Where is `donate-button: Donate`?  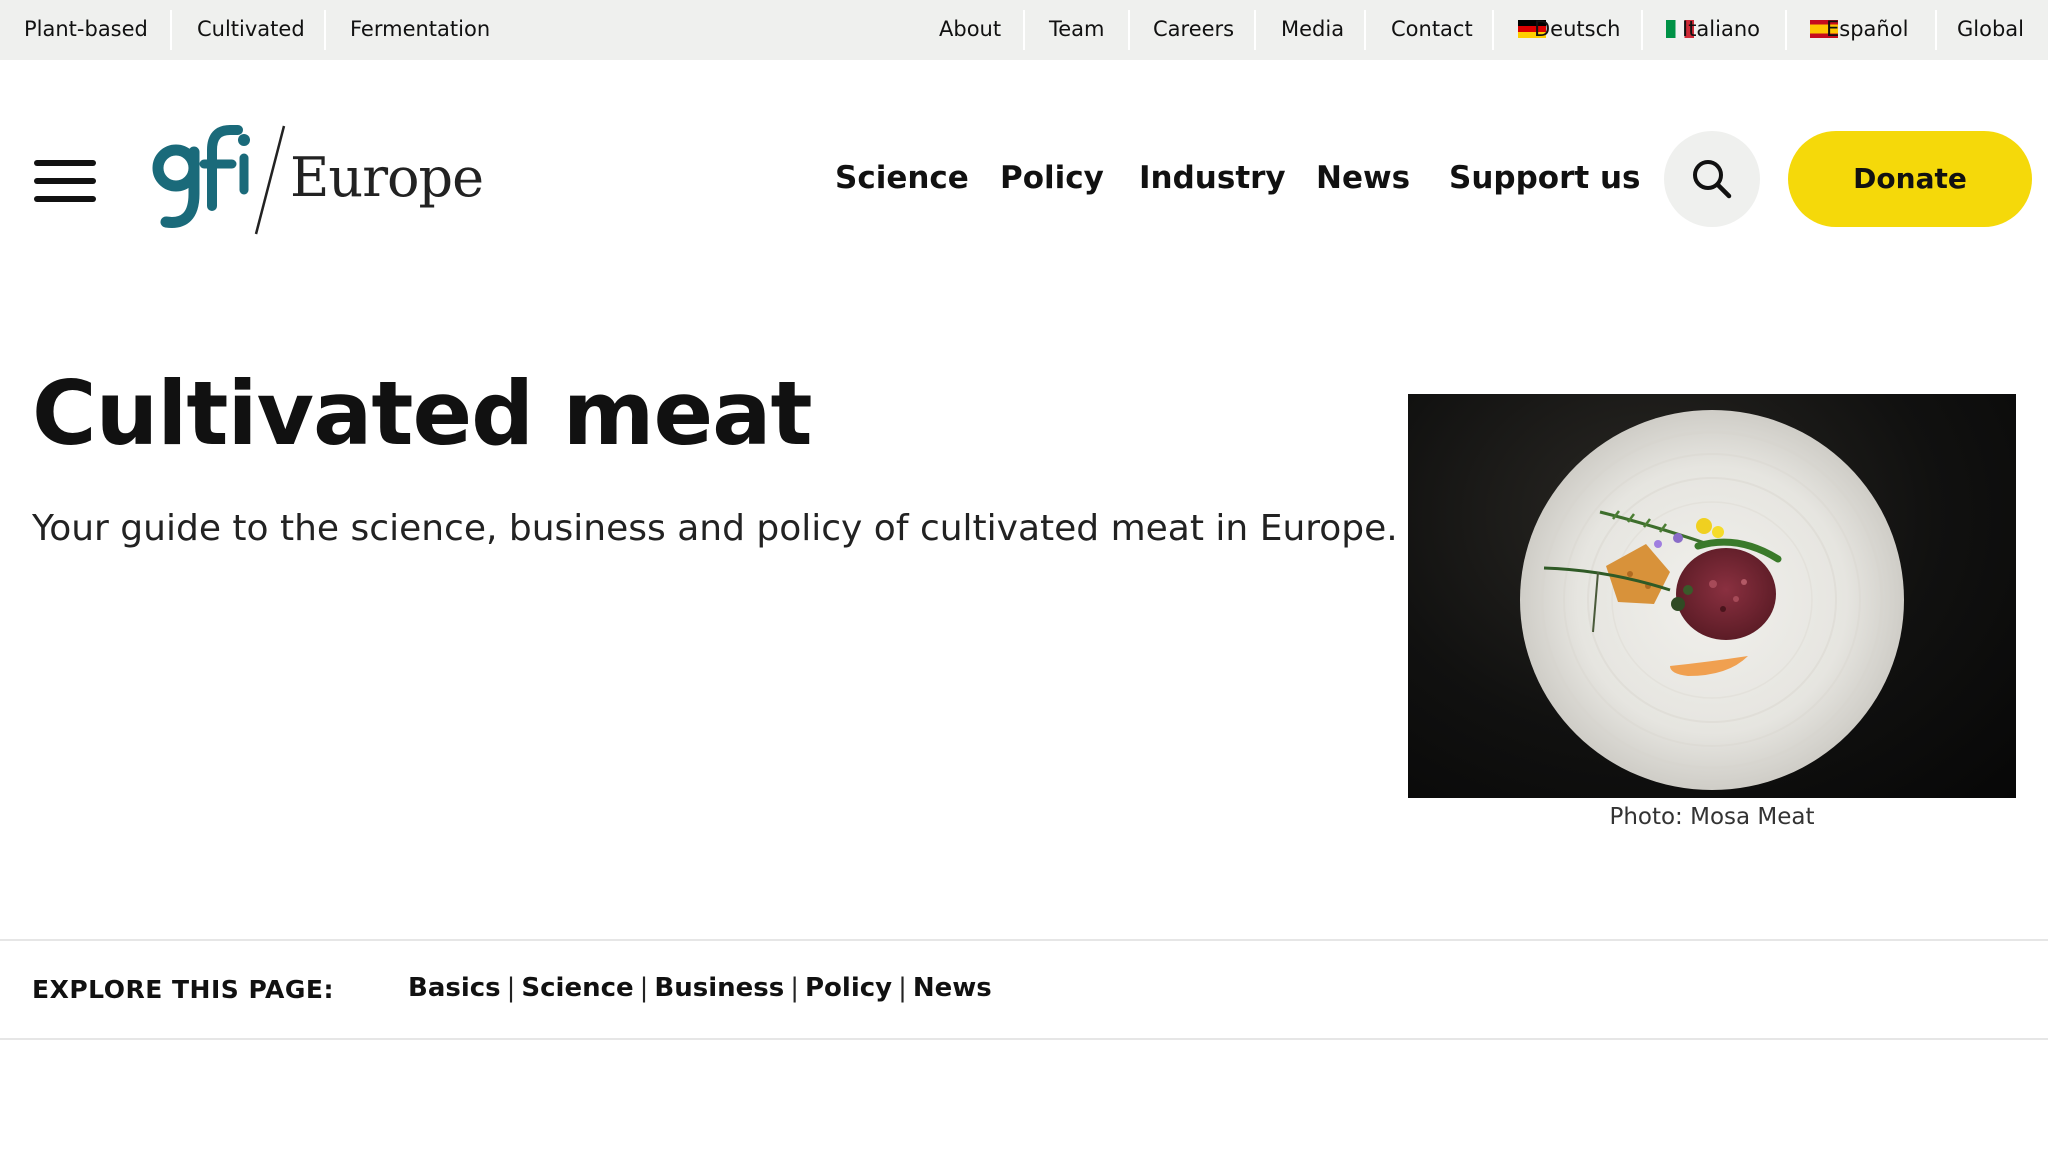
donate-button: Donate is located at coordinates (1910, 179).